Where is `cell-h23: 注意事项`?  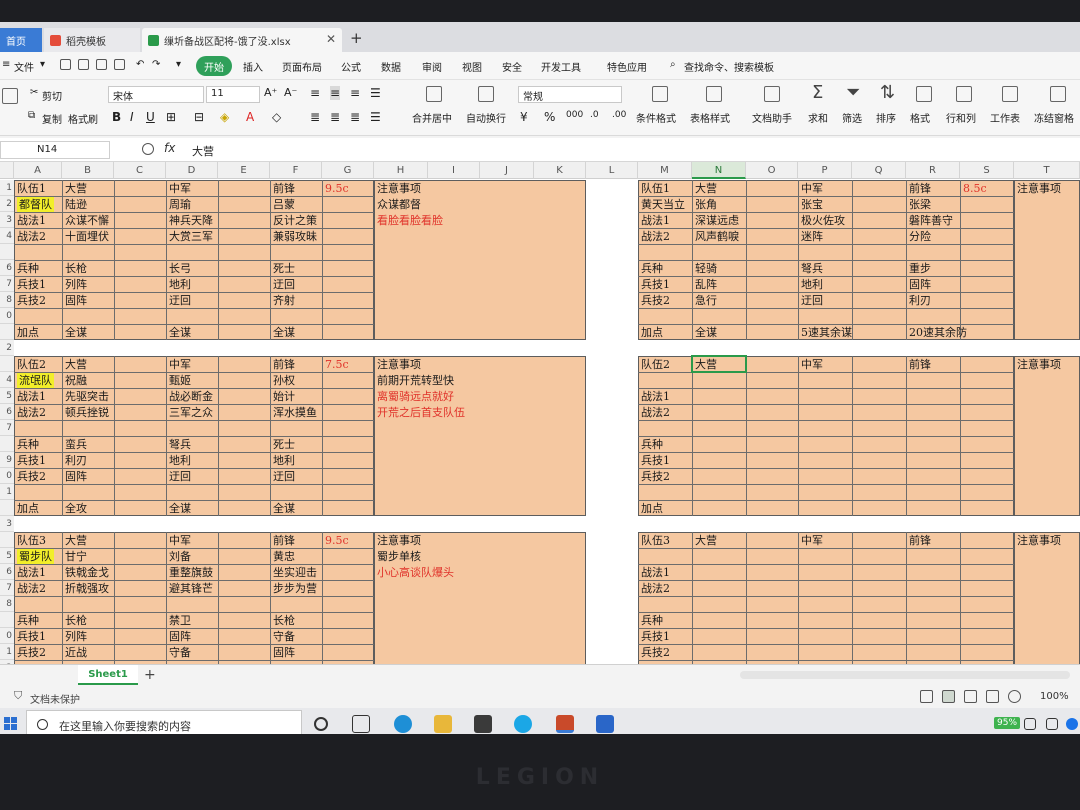 cell-h23: 注意事项 is located at coordinates (399, 540).